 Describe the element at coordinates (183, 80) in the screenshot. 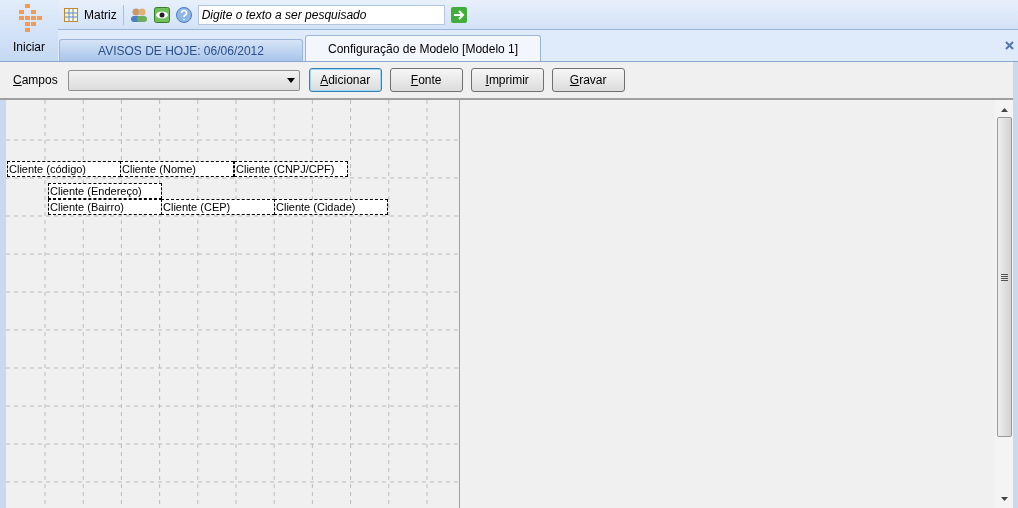

I see `campos-dropdown` at that location.